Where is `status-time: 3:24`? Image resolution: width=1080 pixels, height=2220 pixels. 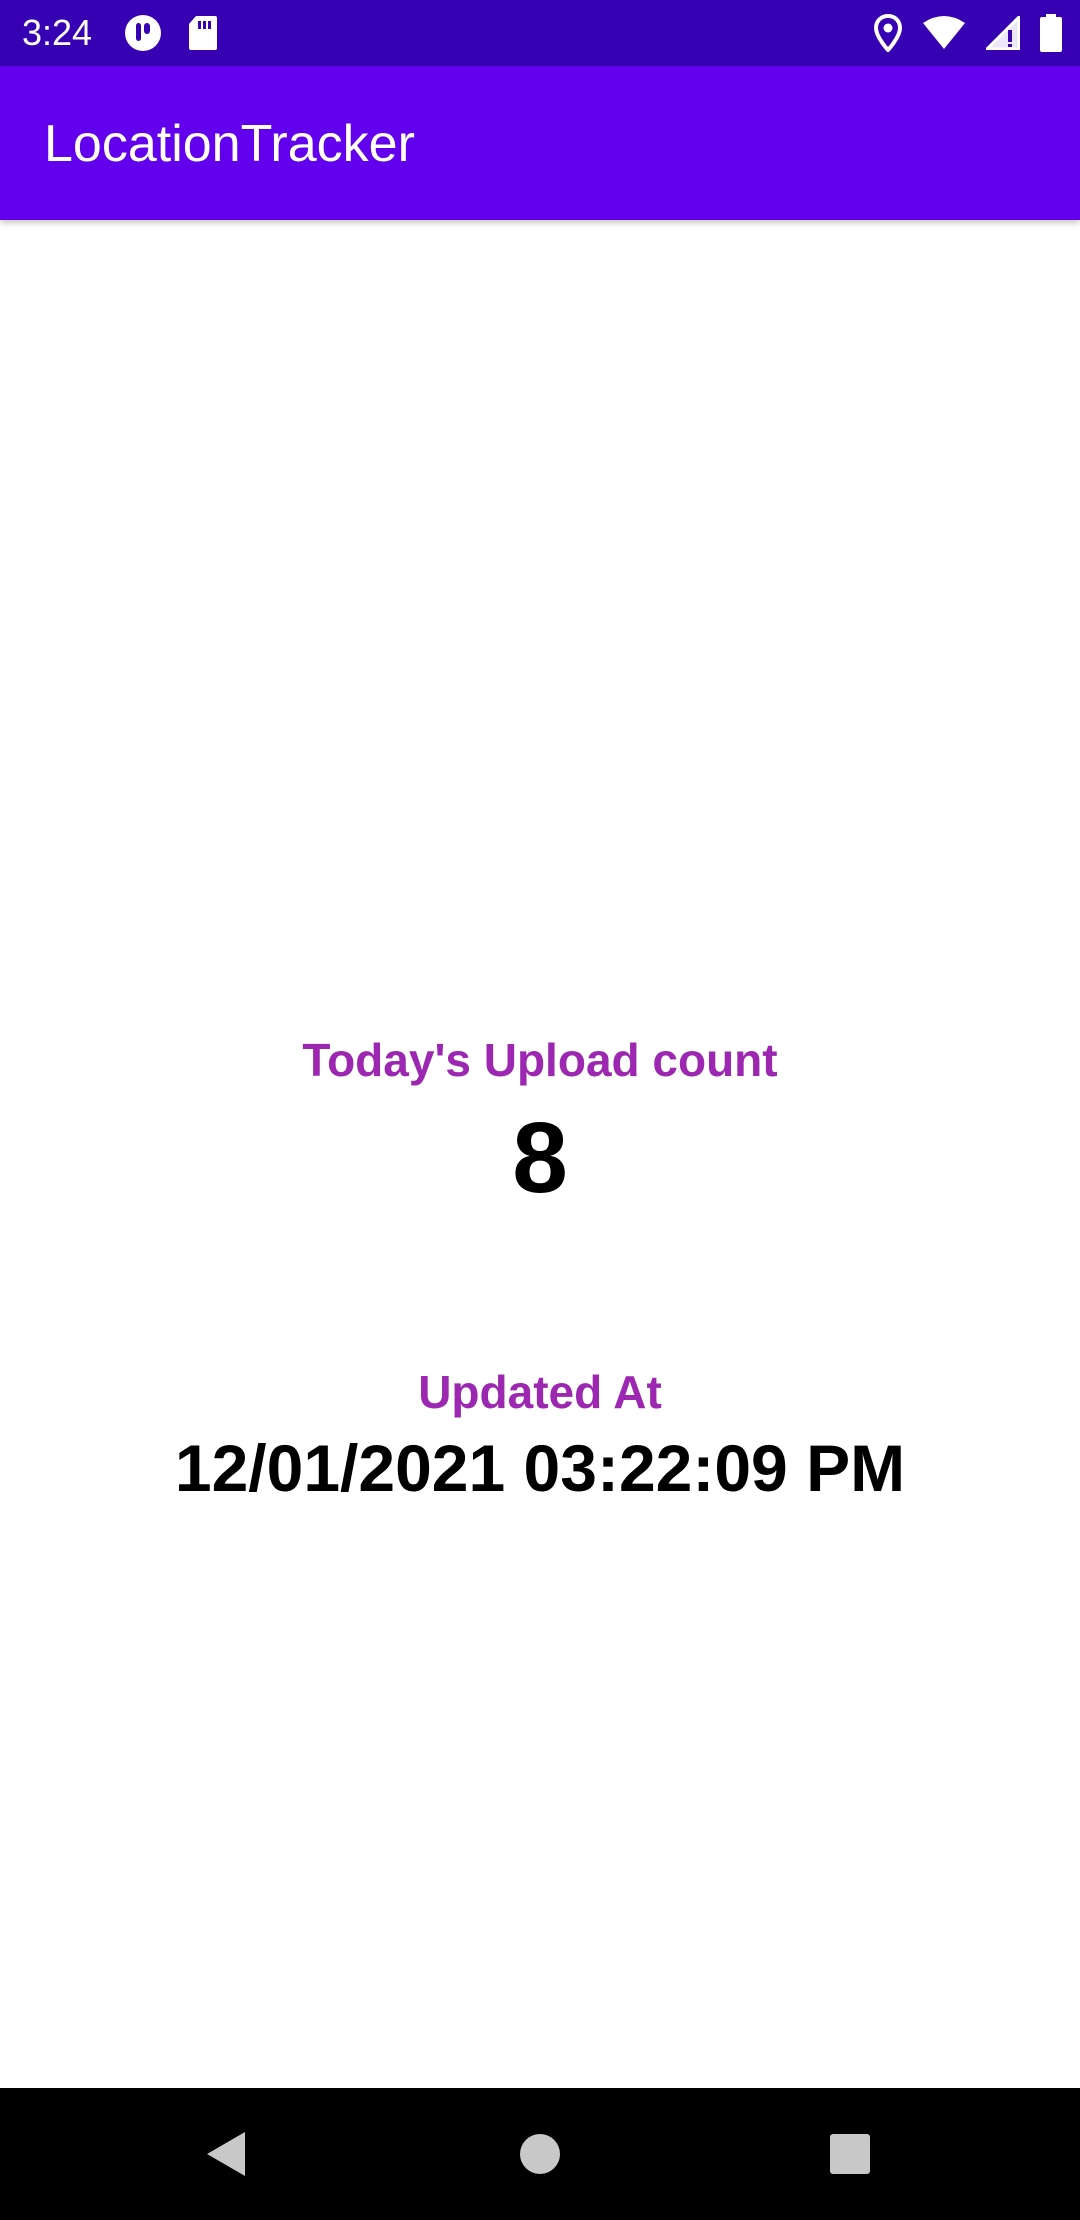 status-time: 3:24 is located at coordinates (57, 32).